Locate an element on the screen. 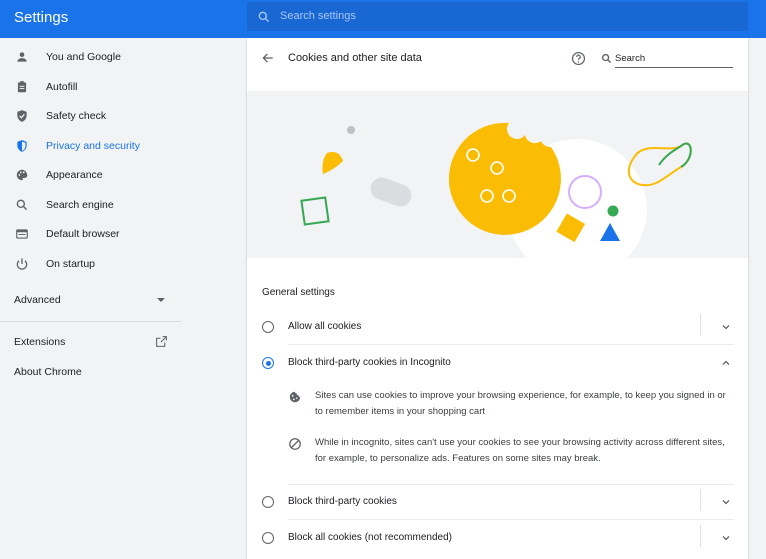 The height and width of the screenshot is (559, 766). illustration-graphic is located at coordinates (496, 190).